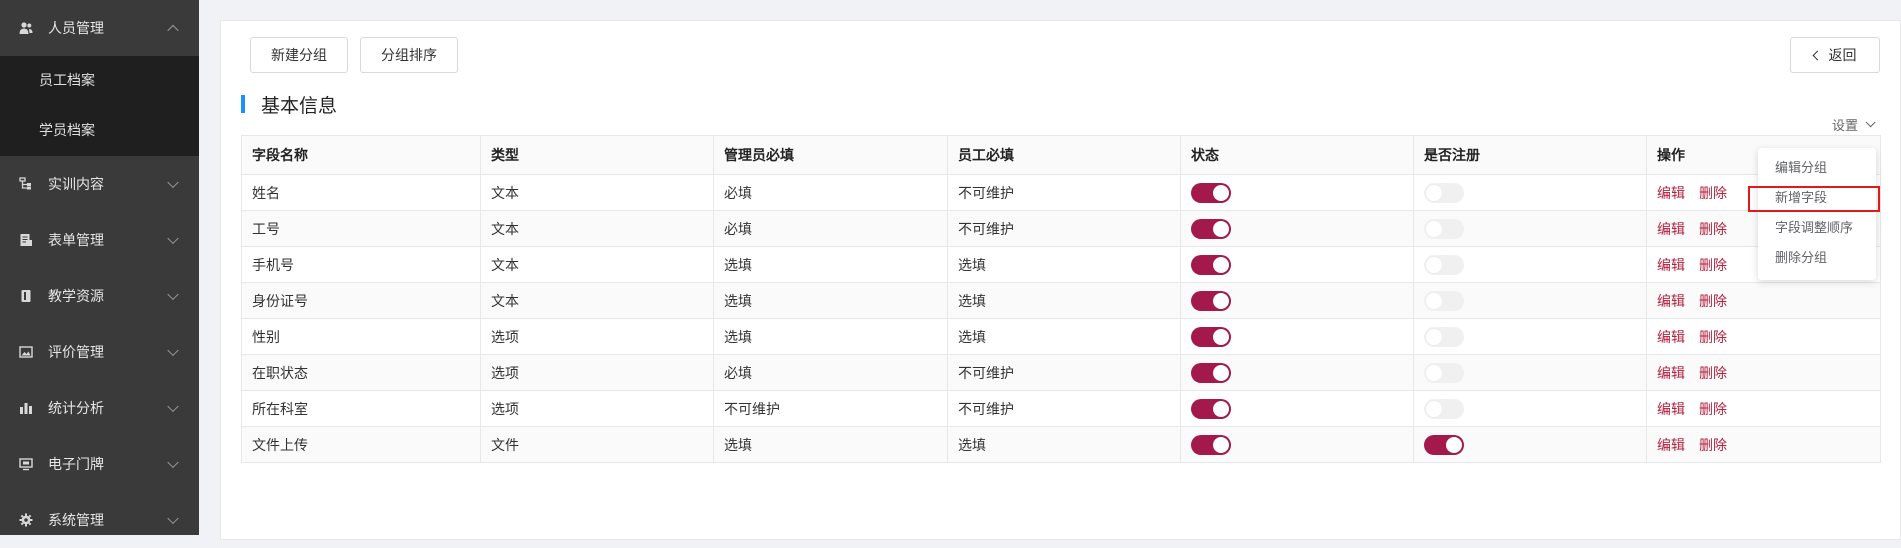 The width and height of the screenshot is (1901, 548). What do you see at coordinates (1817, 259) in the screenshot?
I see `menu-item-delete-group: 删除分组` at bounding box center [1817, 259].